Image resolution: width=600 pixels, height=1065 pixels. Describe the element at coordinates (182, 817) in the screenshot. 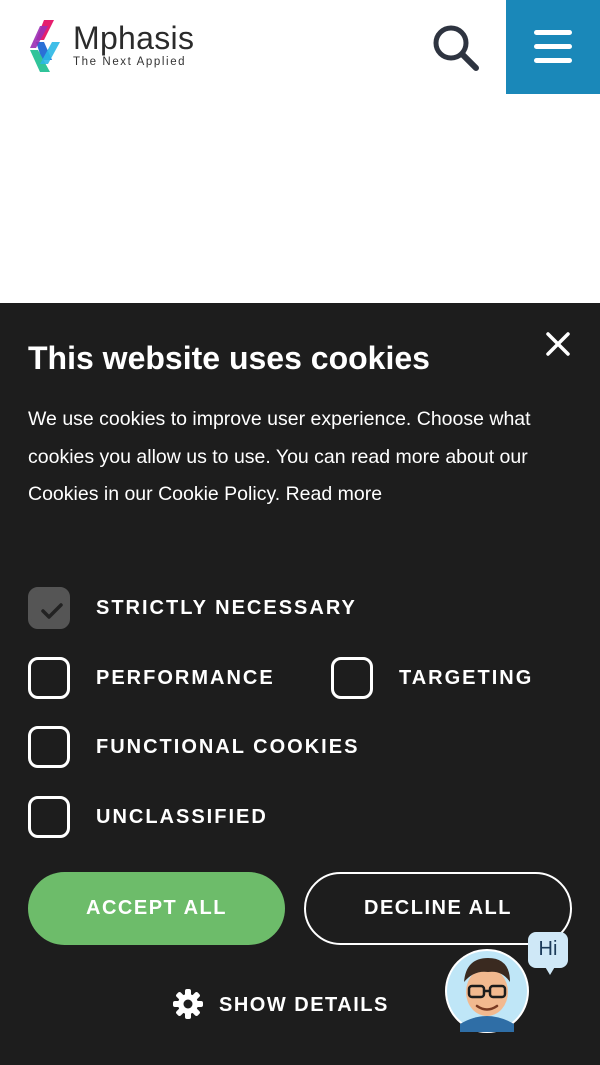

I see `checkbox-label: UNCLASSIFIED` at that location.